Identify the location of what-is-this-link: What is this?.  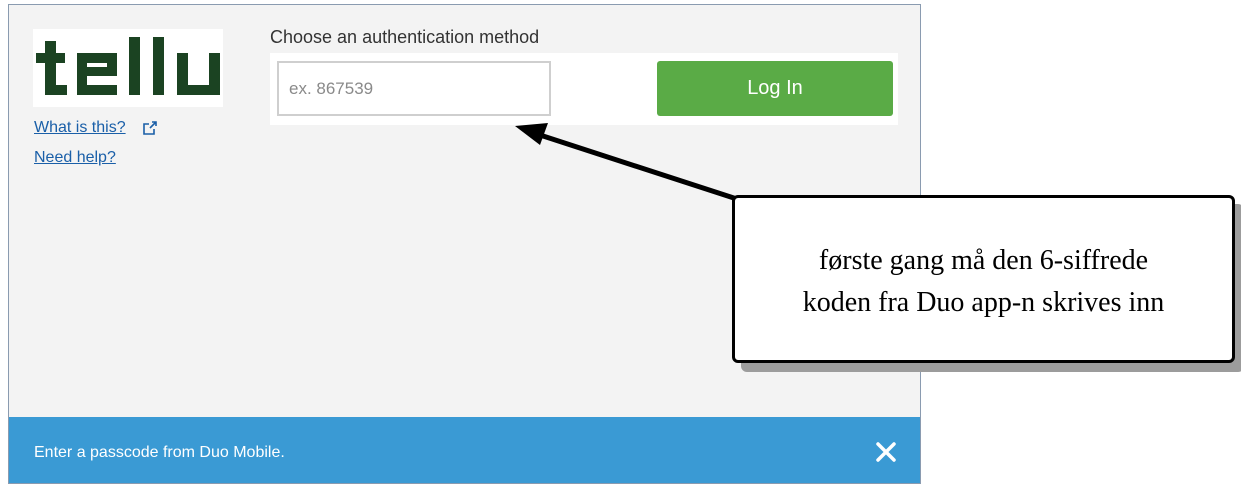
(80, 128).